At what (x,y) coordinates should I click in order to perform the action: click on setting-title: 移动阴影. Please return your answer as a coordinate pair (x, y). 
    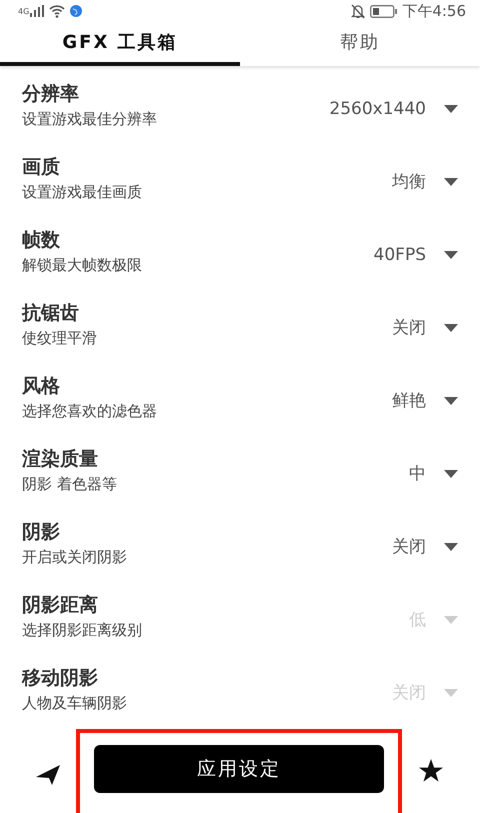
    Looking at the image, I should click on (60, 678).